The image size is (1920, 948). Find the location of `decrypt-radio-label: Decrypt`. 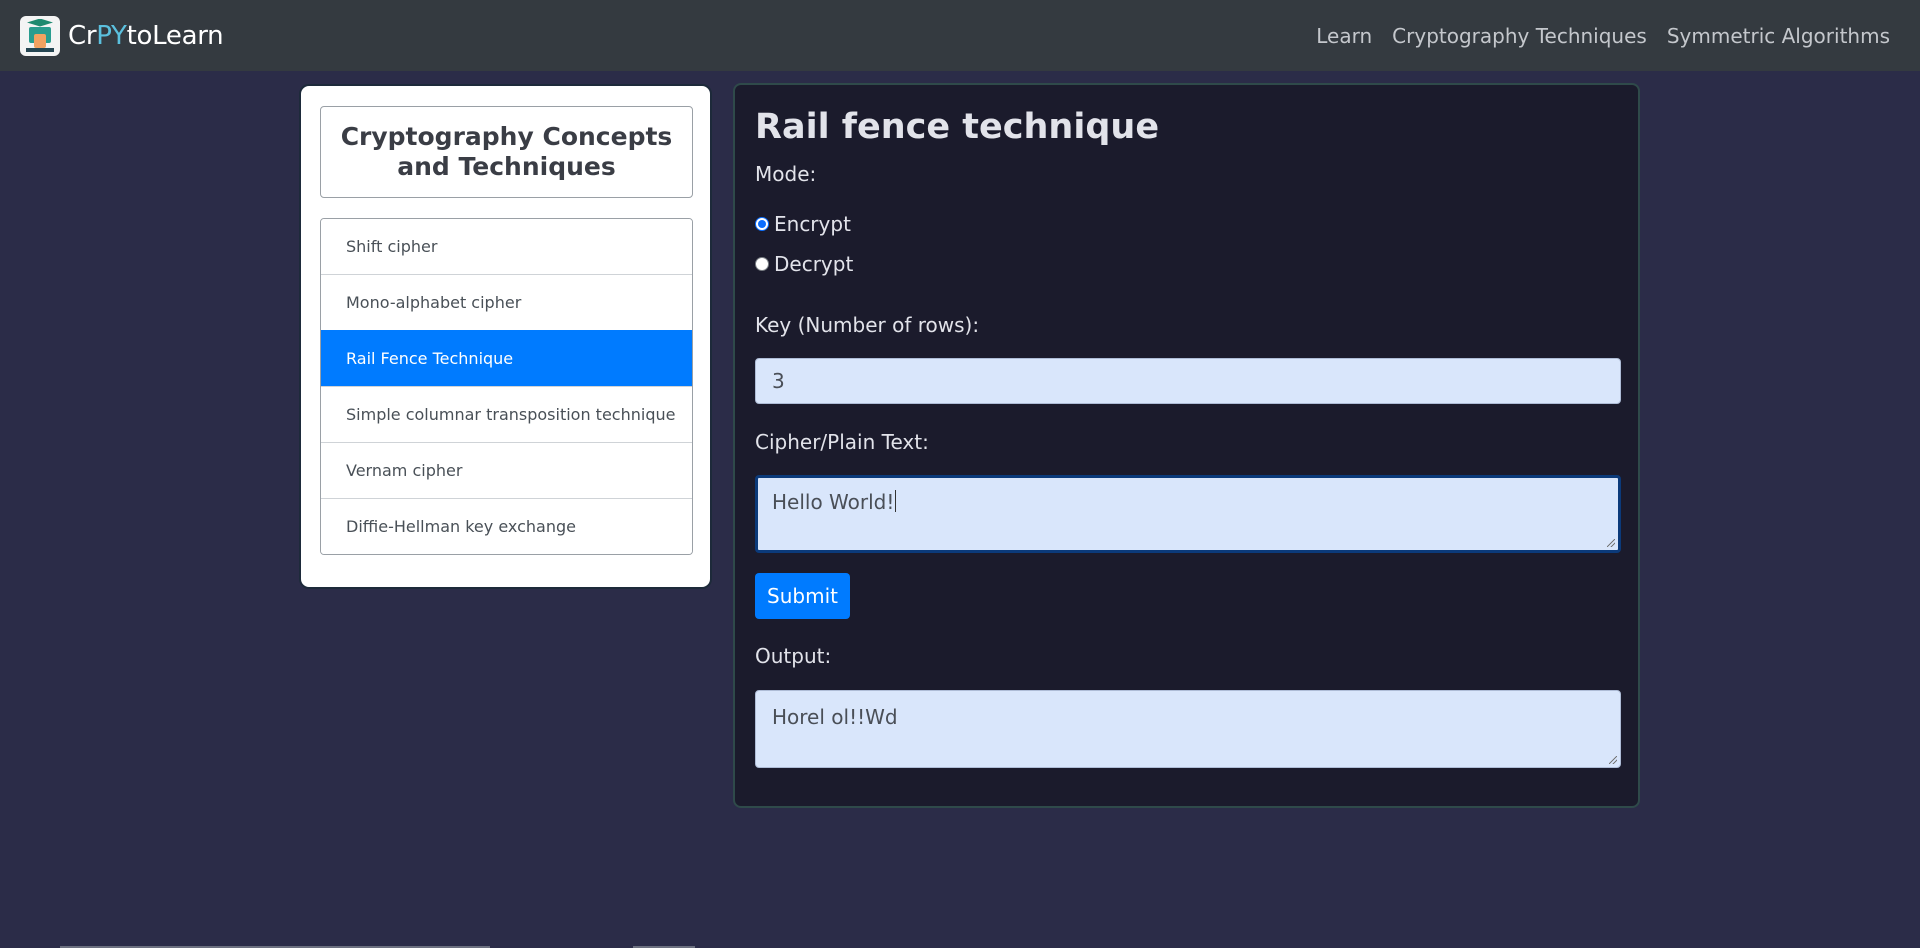

decrypt-radio-label: Decrypt is located at coordinates (814, 264).